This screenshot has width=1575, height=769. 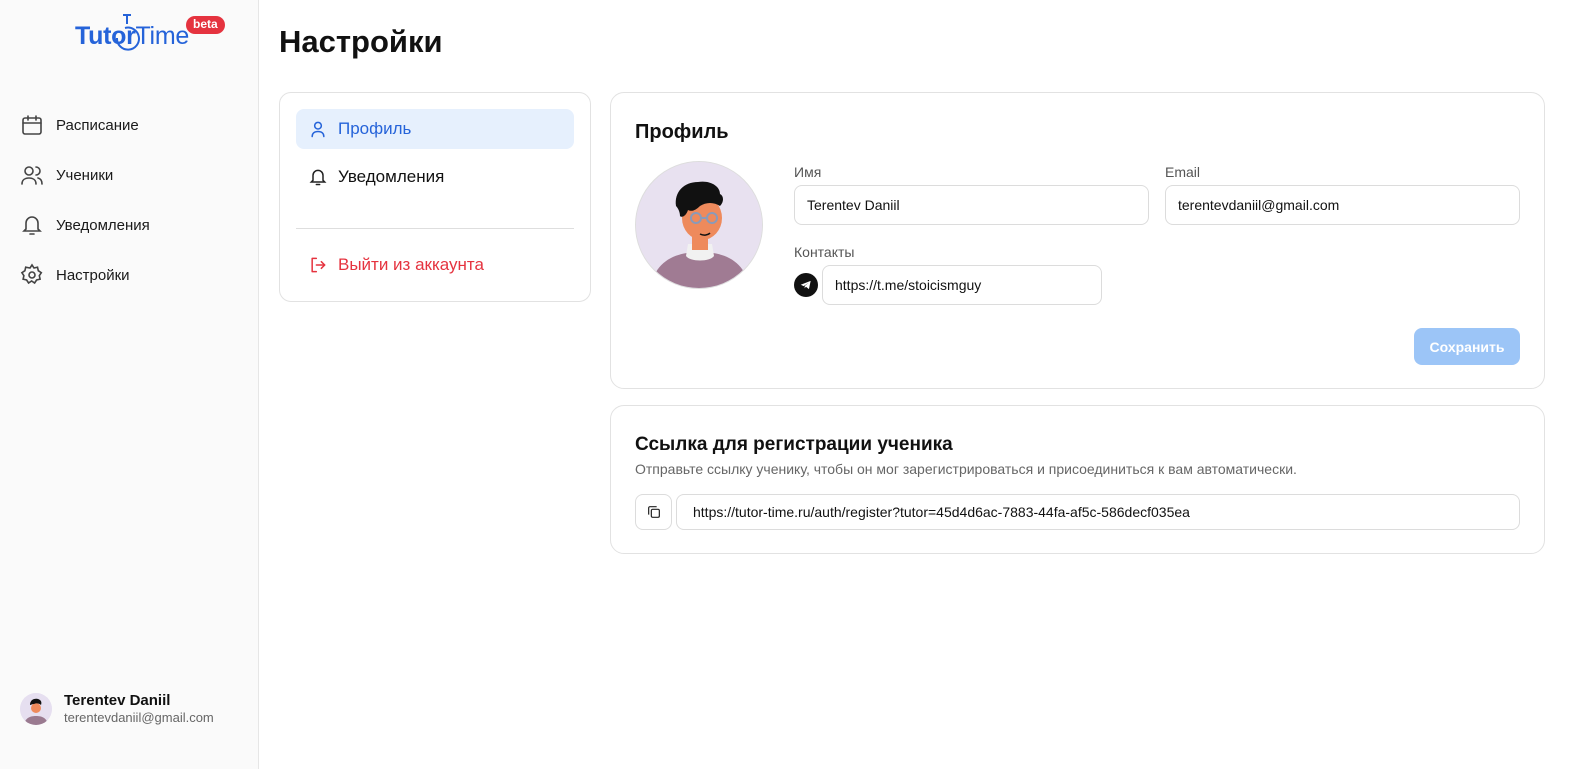 I want to click on sidebar-item-notifications: Уведомления, so click(x=130, y=225).